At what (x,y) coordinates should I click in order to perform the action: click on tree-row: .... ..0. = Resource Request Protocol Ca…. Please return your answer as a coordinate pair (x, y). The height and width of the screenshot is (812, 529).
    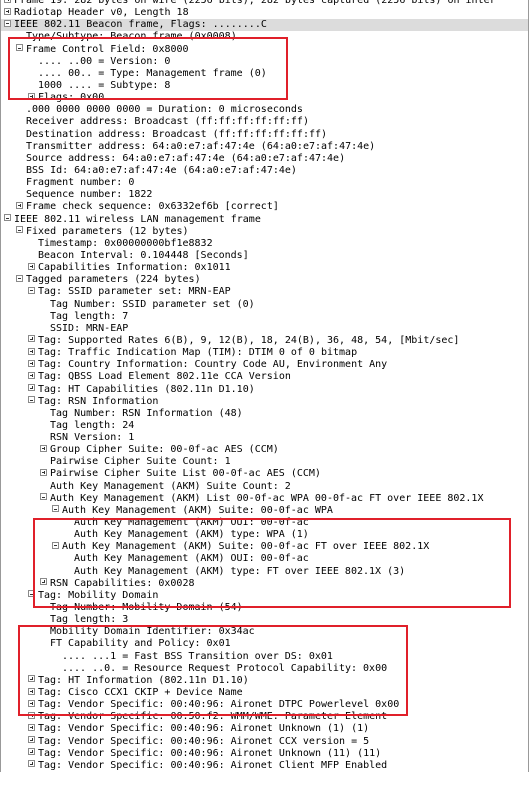
    Looking at the image, I should click on (264, 669).